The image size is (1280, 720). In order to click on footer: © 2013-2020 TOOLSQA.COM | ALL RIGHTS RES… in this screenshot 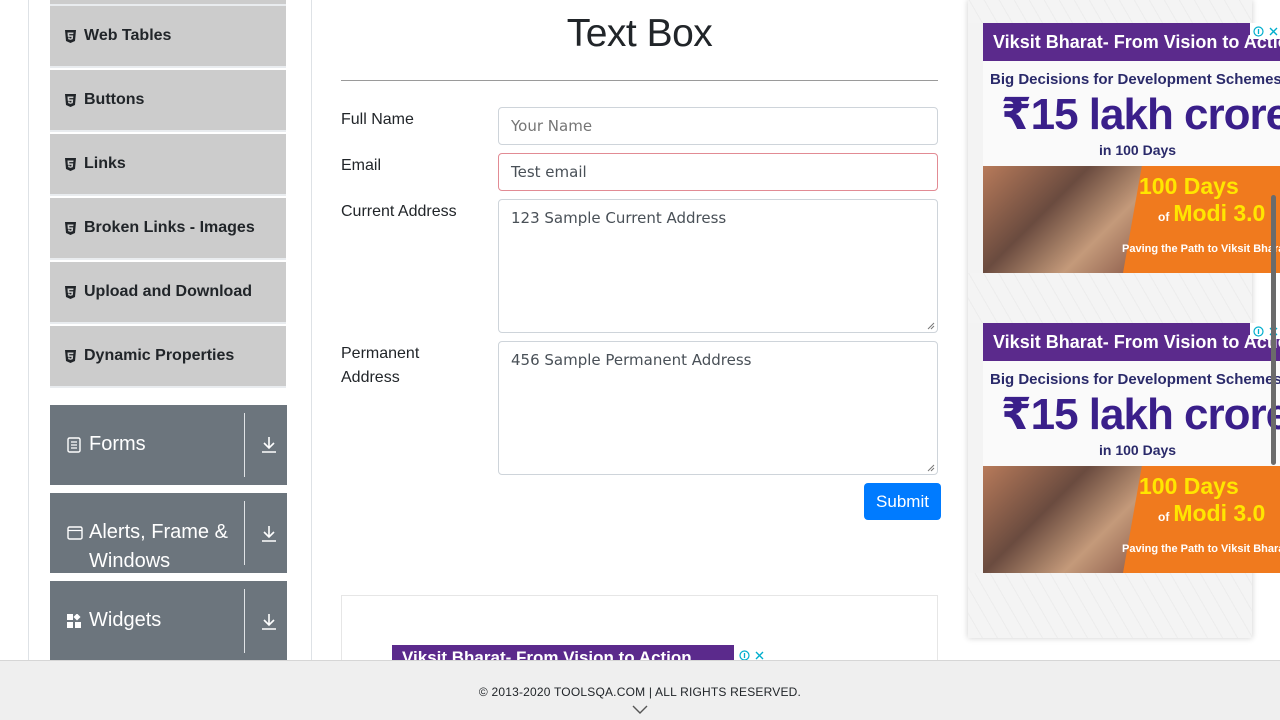, I will do `click(640, 690)`.